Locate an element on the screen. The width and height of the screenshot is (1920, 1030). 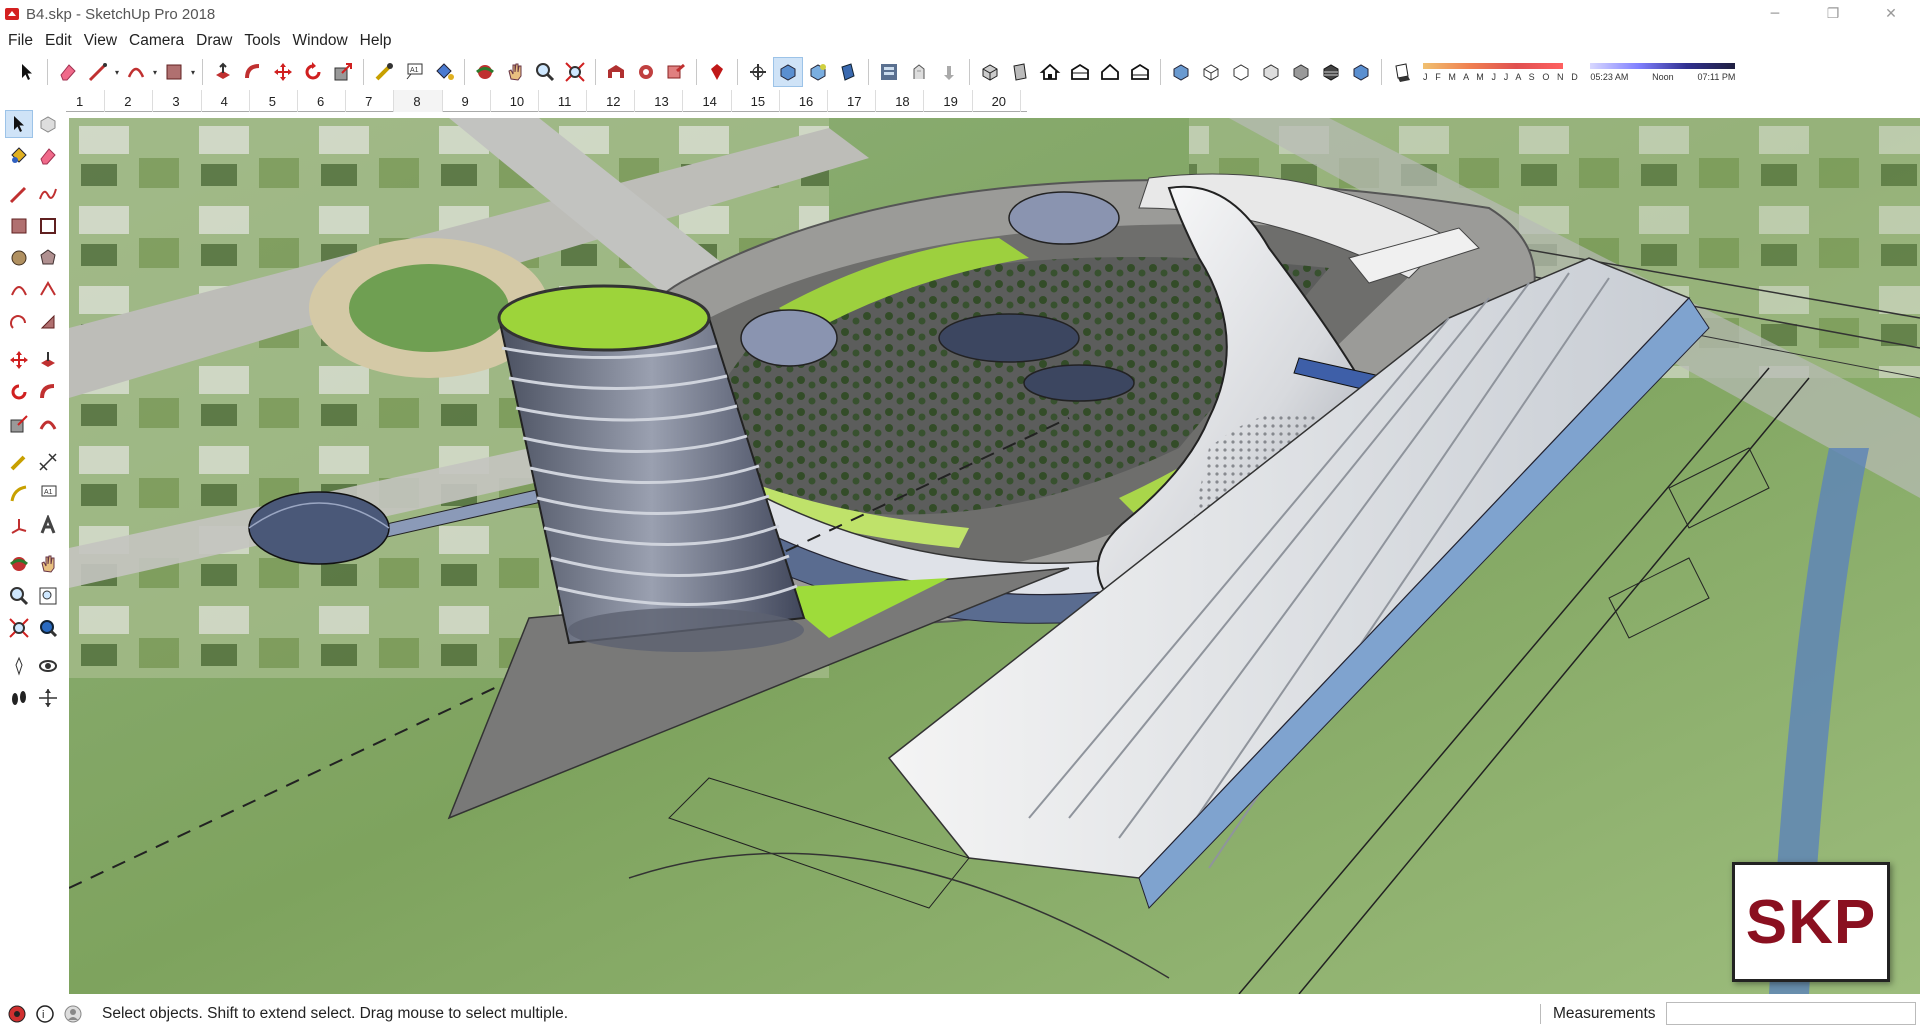
zoom-extents-tool-icon is located at coordinates (575, 72).